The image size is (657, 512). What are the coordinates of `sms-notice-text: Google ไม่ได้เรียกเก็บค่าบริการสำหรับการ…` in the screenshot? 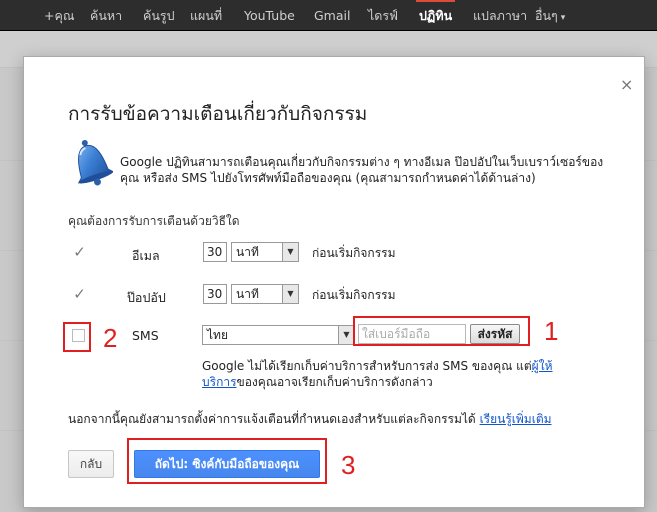 It's located at (367, 366).